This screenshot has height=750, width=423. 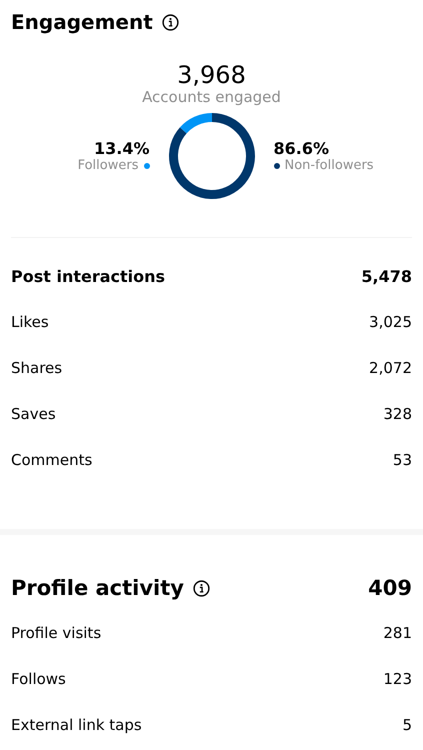 I want to click on metric-label: Saves, so click(x=33, y=414).